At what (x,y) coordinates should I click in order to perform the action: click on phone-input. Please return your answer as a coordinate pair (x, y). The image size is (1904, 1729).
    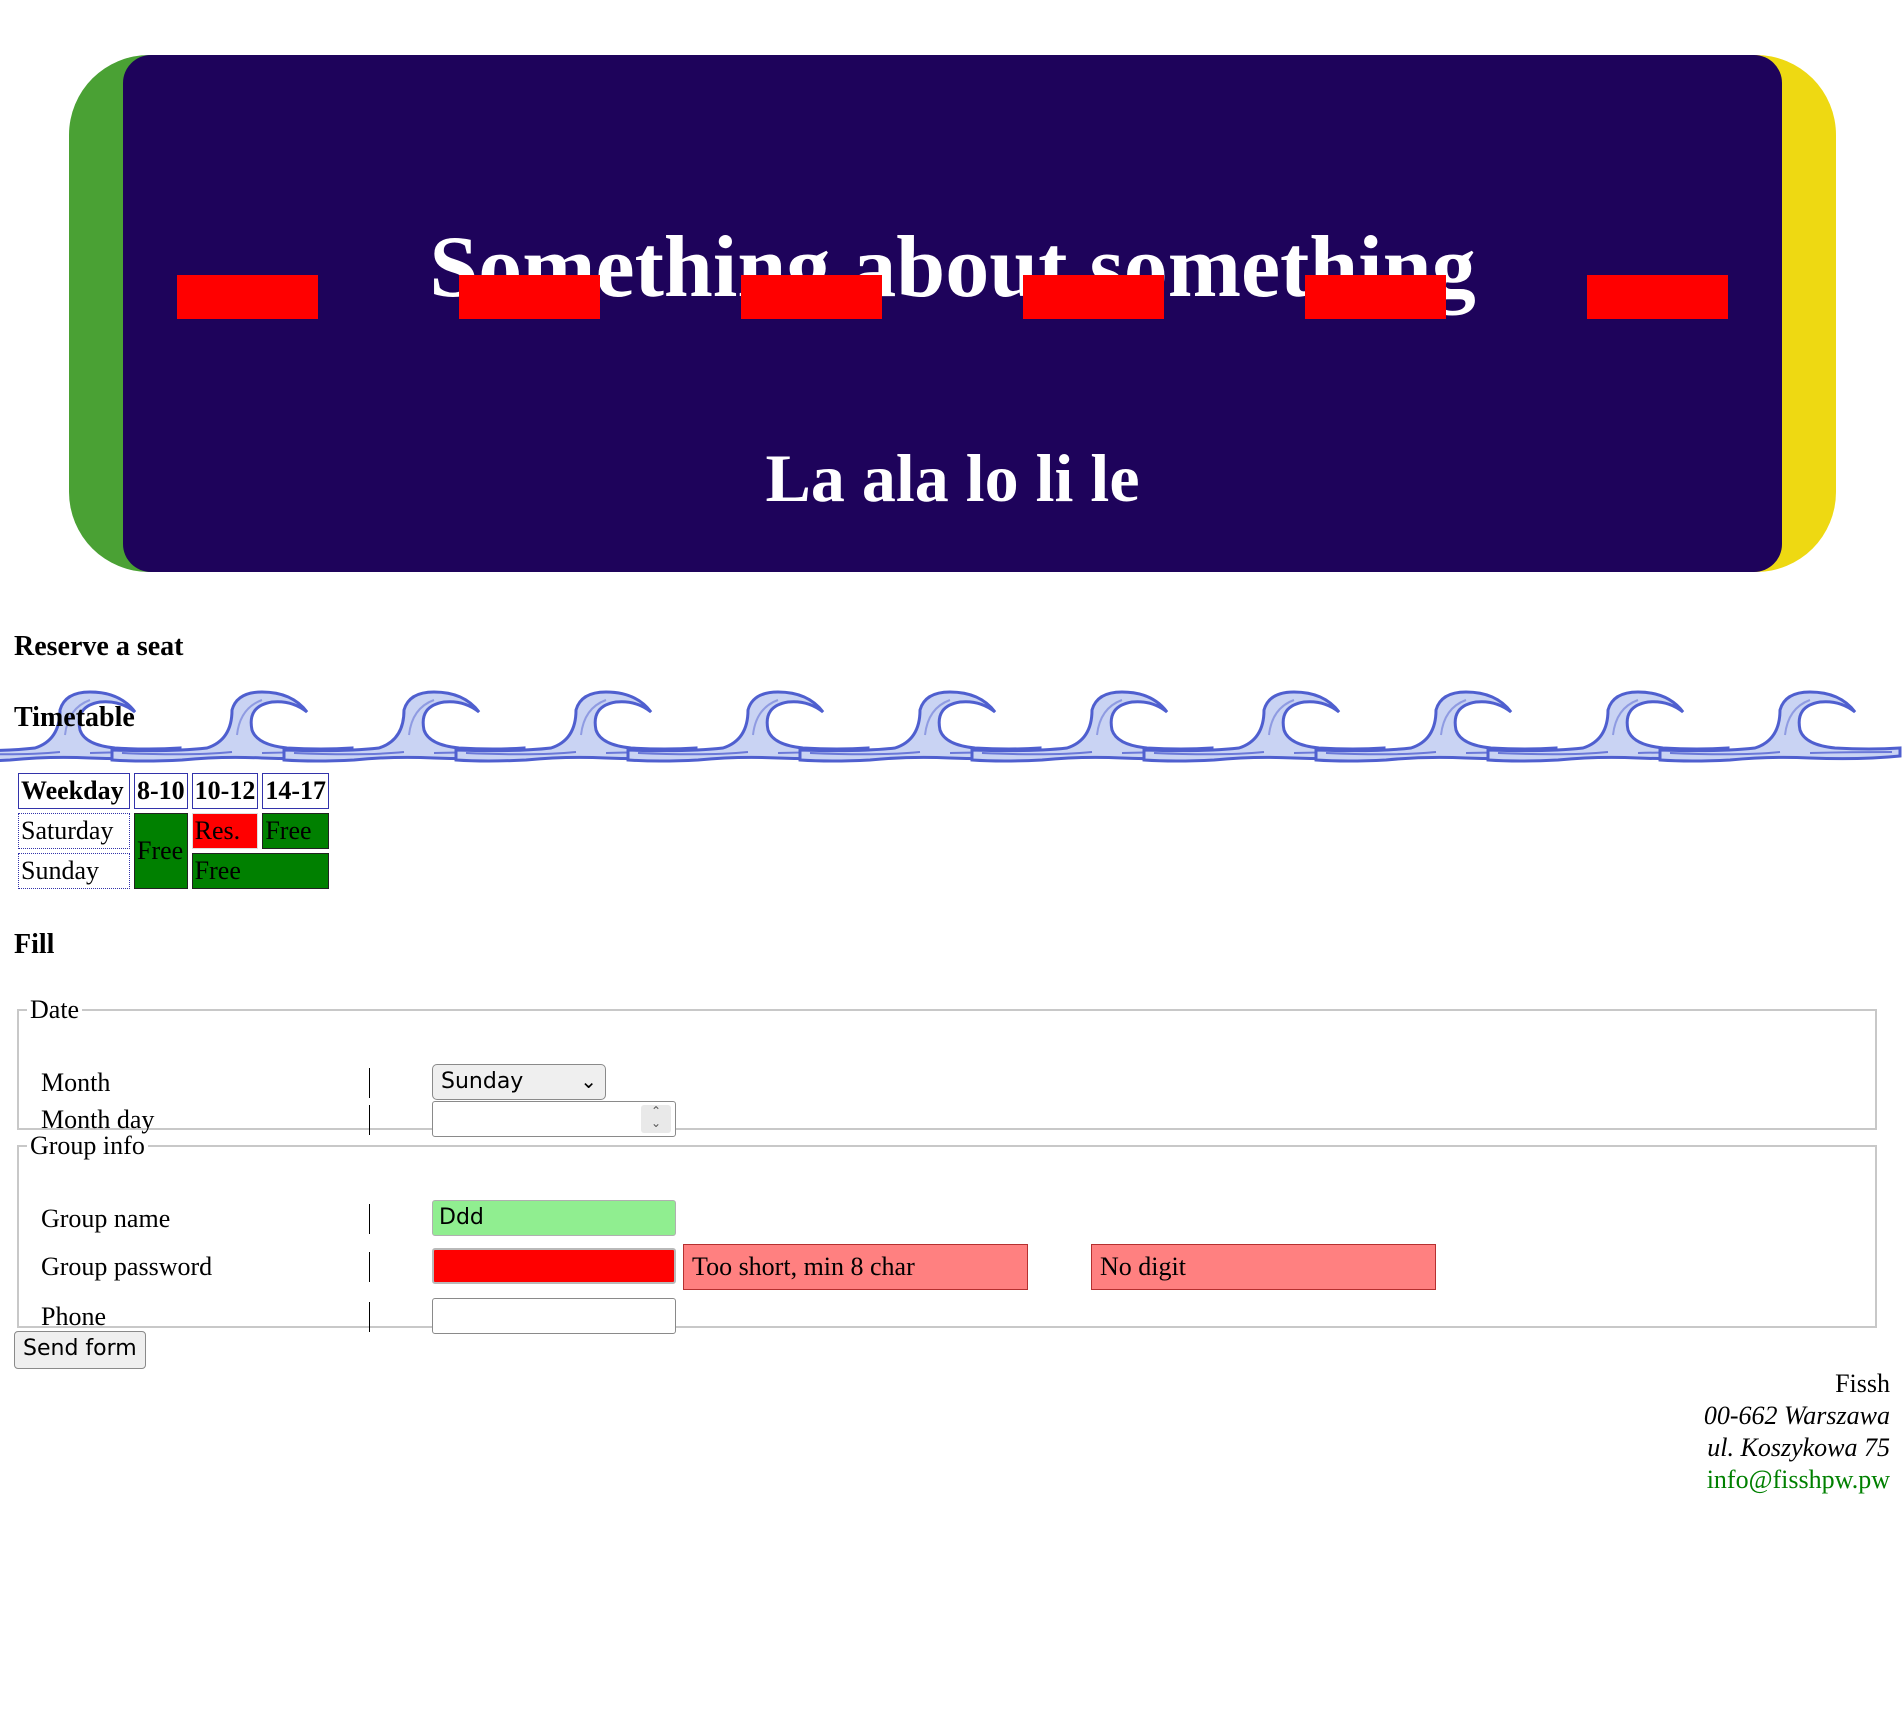
    Looking at the image, I should click on (554, 1316).